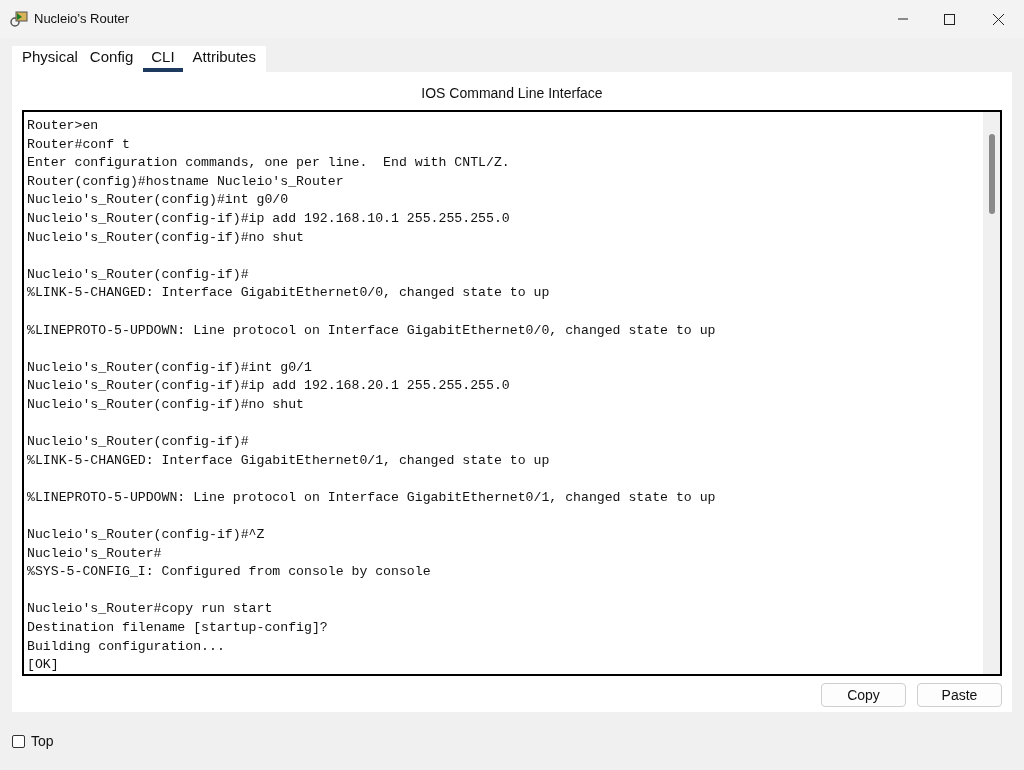 The image size is (1024, 770). Describe the element at coordinates (94, 553) in the screenshot. I see `terminal-line: Nucleio's_Router#` at that location.